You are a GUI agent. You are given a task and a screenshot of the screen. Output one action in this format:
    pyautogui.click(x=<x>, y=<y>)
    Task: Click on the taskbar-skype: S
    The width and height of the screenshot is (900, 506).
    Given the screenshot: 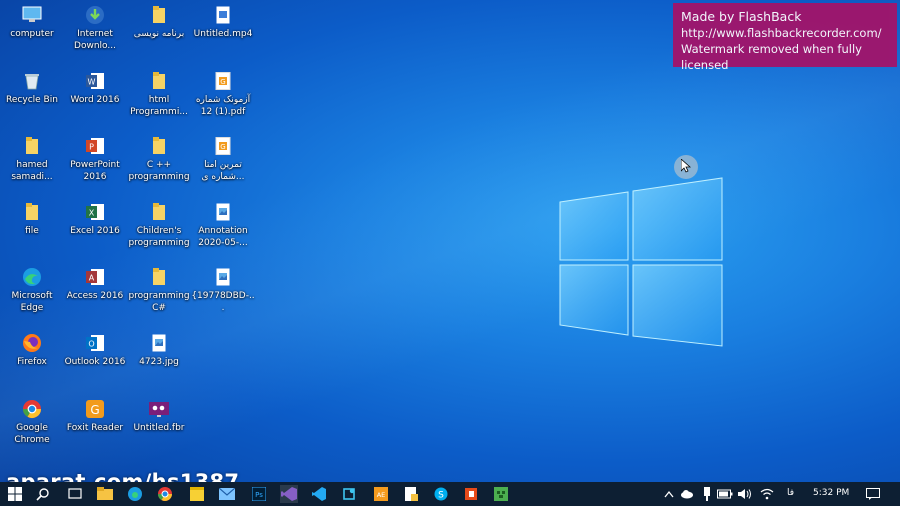 What is the action you would take?
    pyautogui.click(x=441, y=494)
    